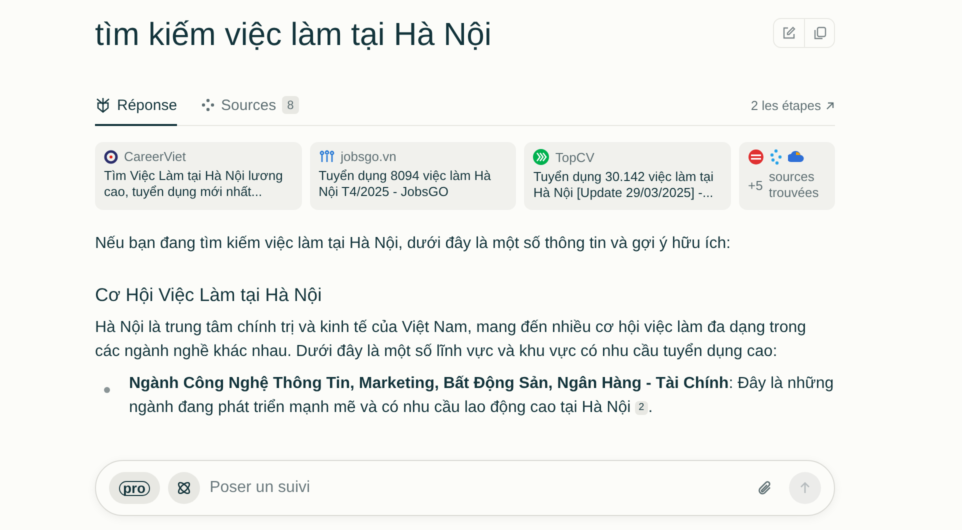 This screenshot has width=962, height=530. What do you see at coordinates (794, 185) in the screenshot?
I see `more-label: sources trouvées` at bounding box center [794, 185].